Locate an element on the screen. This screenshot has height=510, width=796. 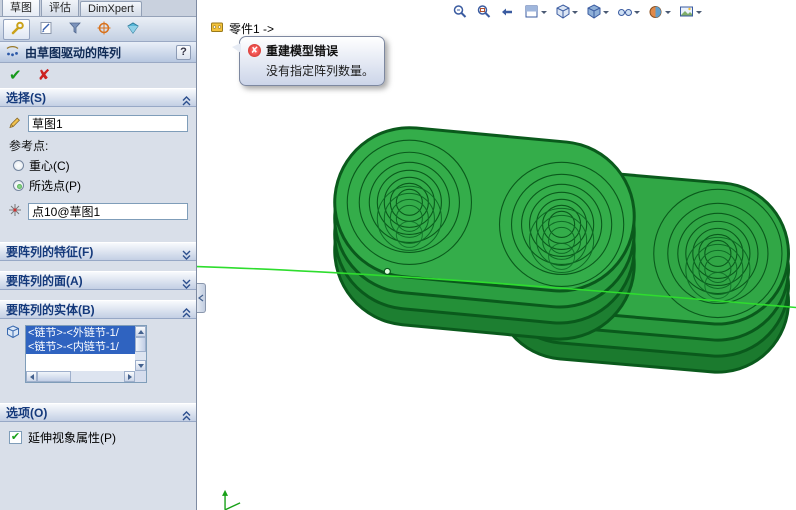
group-header-label: 选择(S) is located at coordinates (26, 98).